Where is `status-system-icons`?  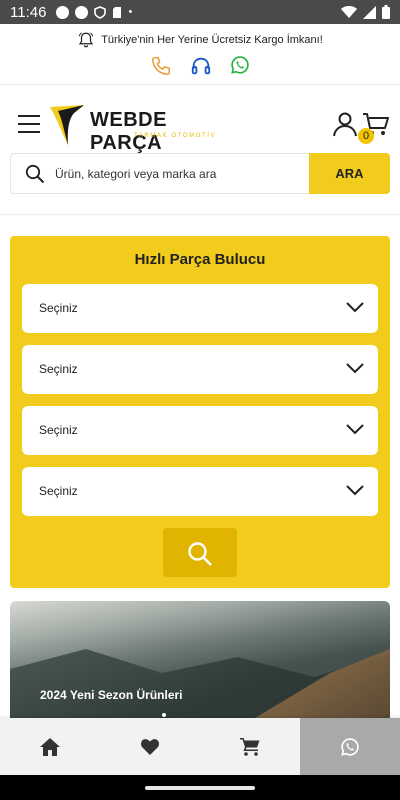 status-system-icons is located at coordinates (365, 12).